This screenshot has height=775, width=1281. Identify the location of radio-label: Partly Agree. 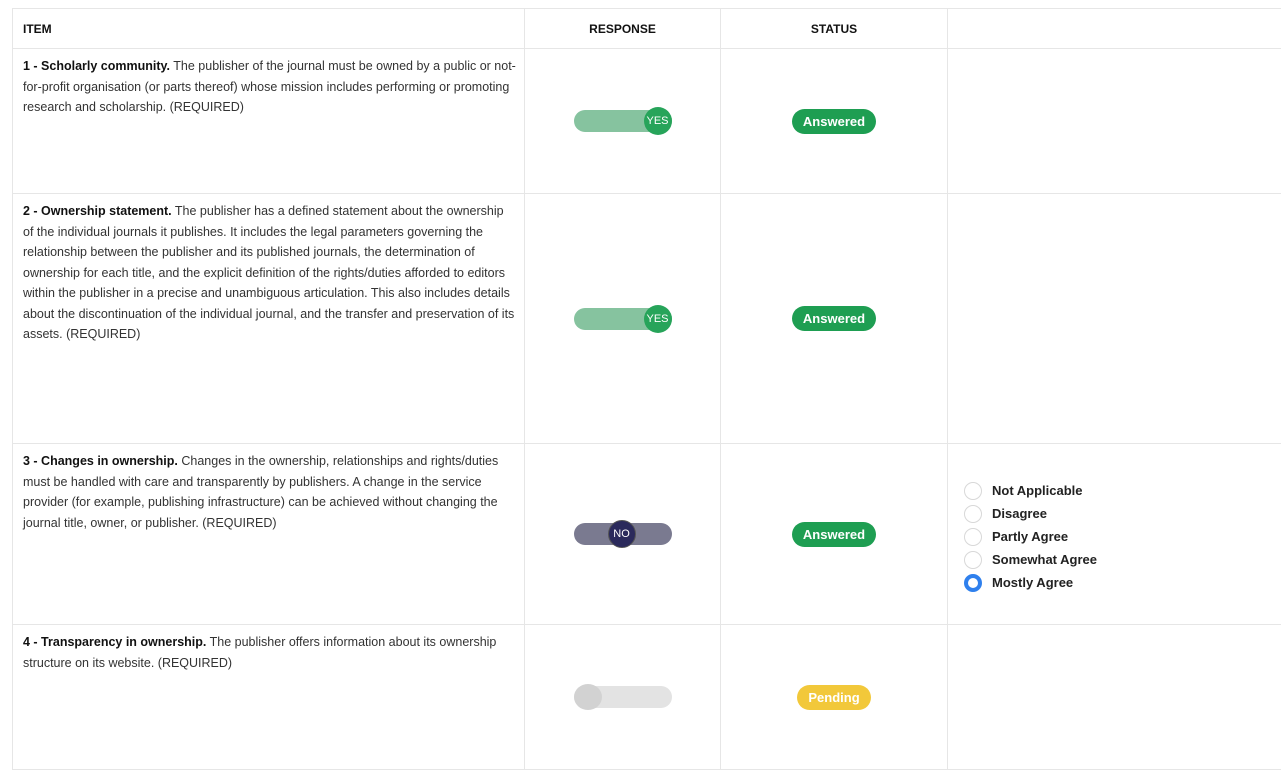
(1030, 536).